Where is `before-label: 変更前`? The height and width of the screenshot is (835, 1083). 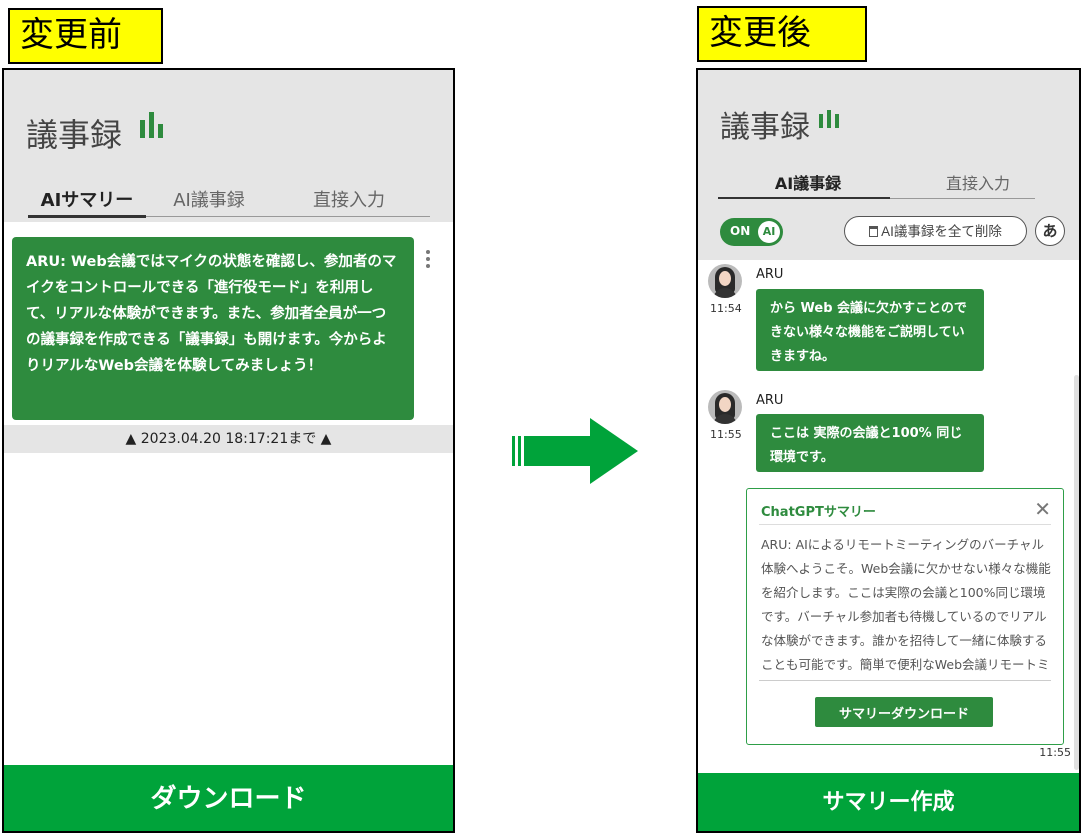 before-label: 変更前 is located at coordinates (85, 36).